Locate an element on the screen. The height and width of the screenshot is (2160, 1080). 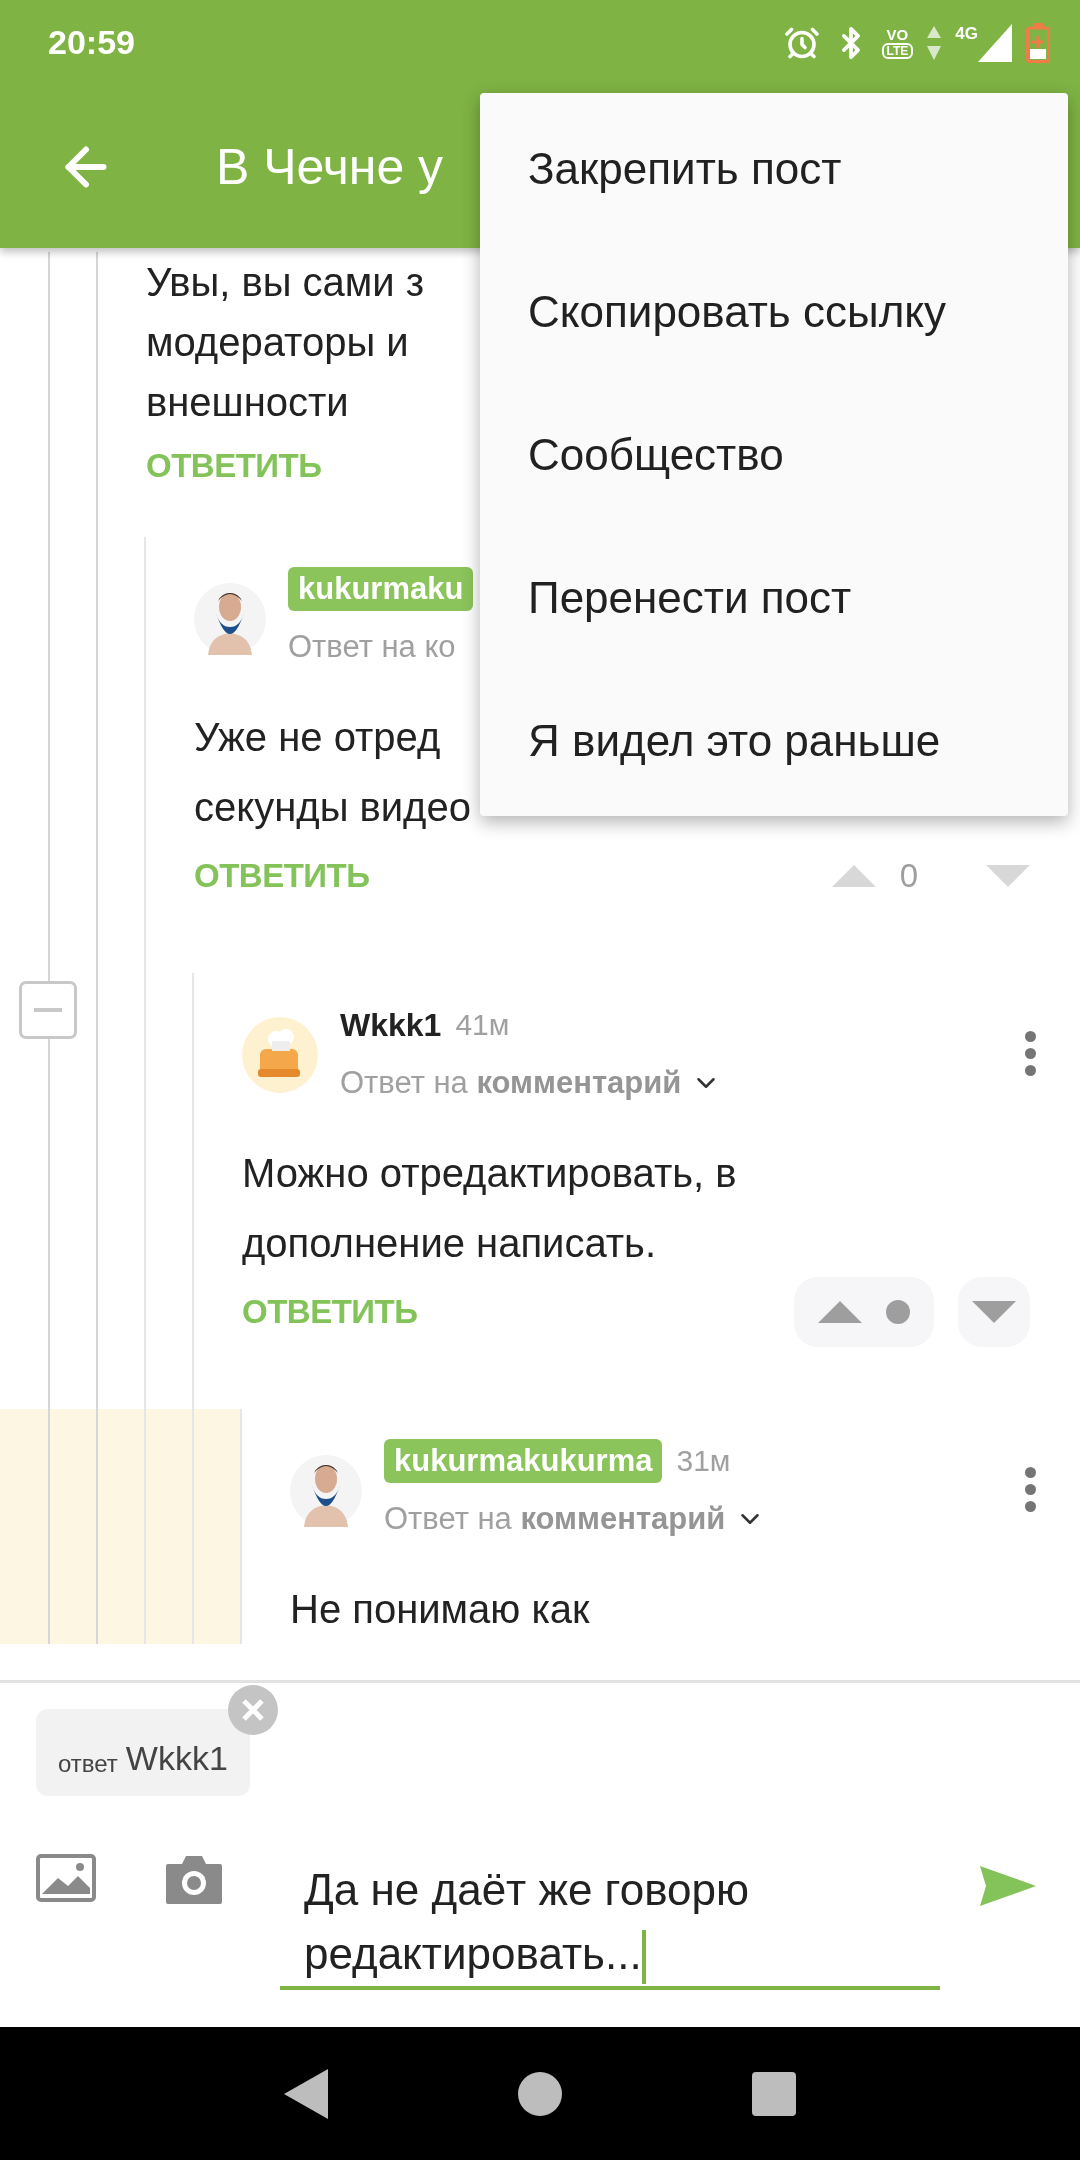
comment-text: Не понимаю как is located at coordinates (440, 1609).